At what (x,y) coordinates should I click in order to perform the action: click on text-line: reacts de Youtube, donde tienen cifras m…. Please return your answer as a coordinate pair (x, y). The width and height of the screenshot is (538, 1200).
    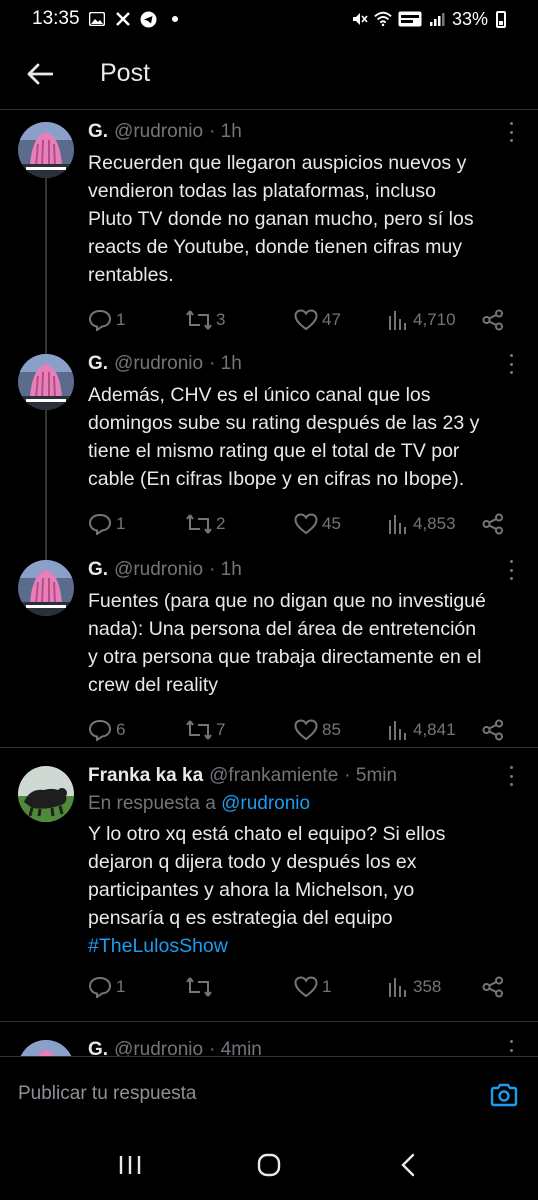
    Looking at the image, I should click on (275, 247).